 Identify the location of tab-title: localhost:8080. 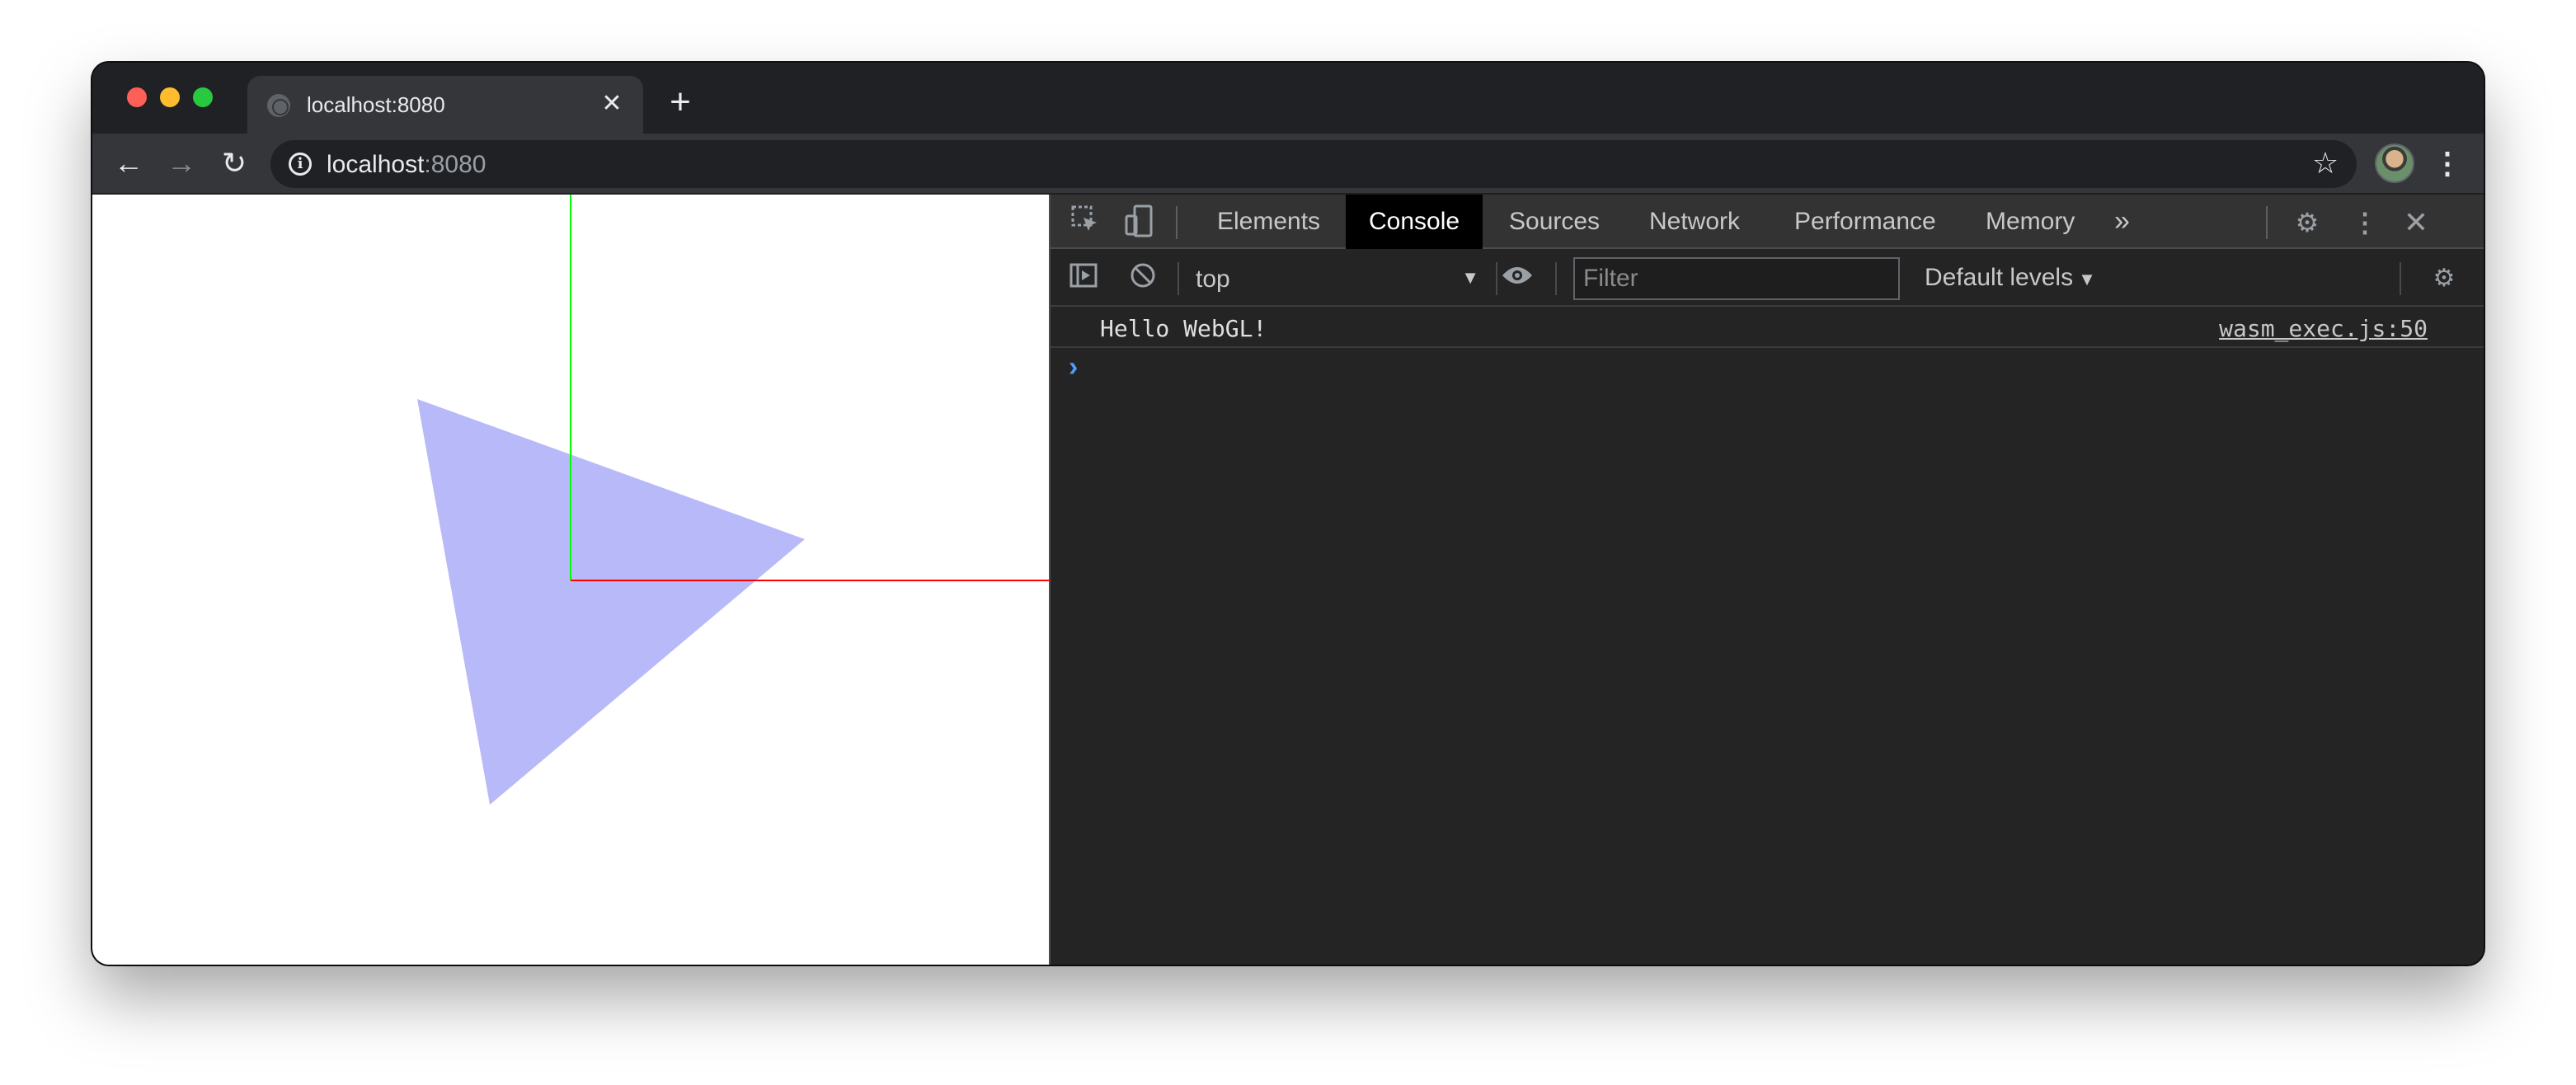
(376, 105).